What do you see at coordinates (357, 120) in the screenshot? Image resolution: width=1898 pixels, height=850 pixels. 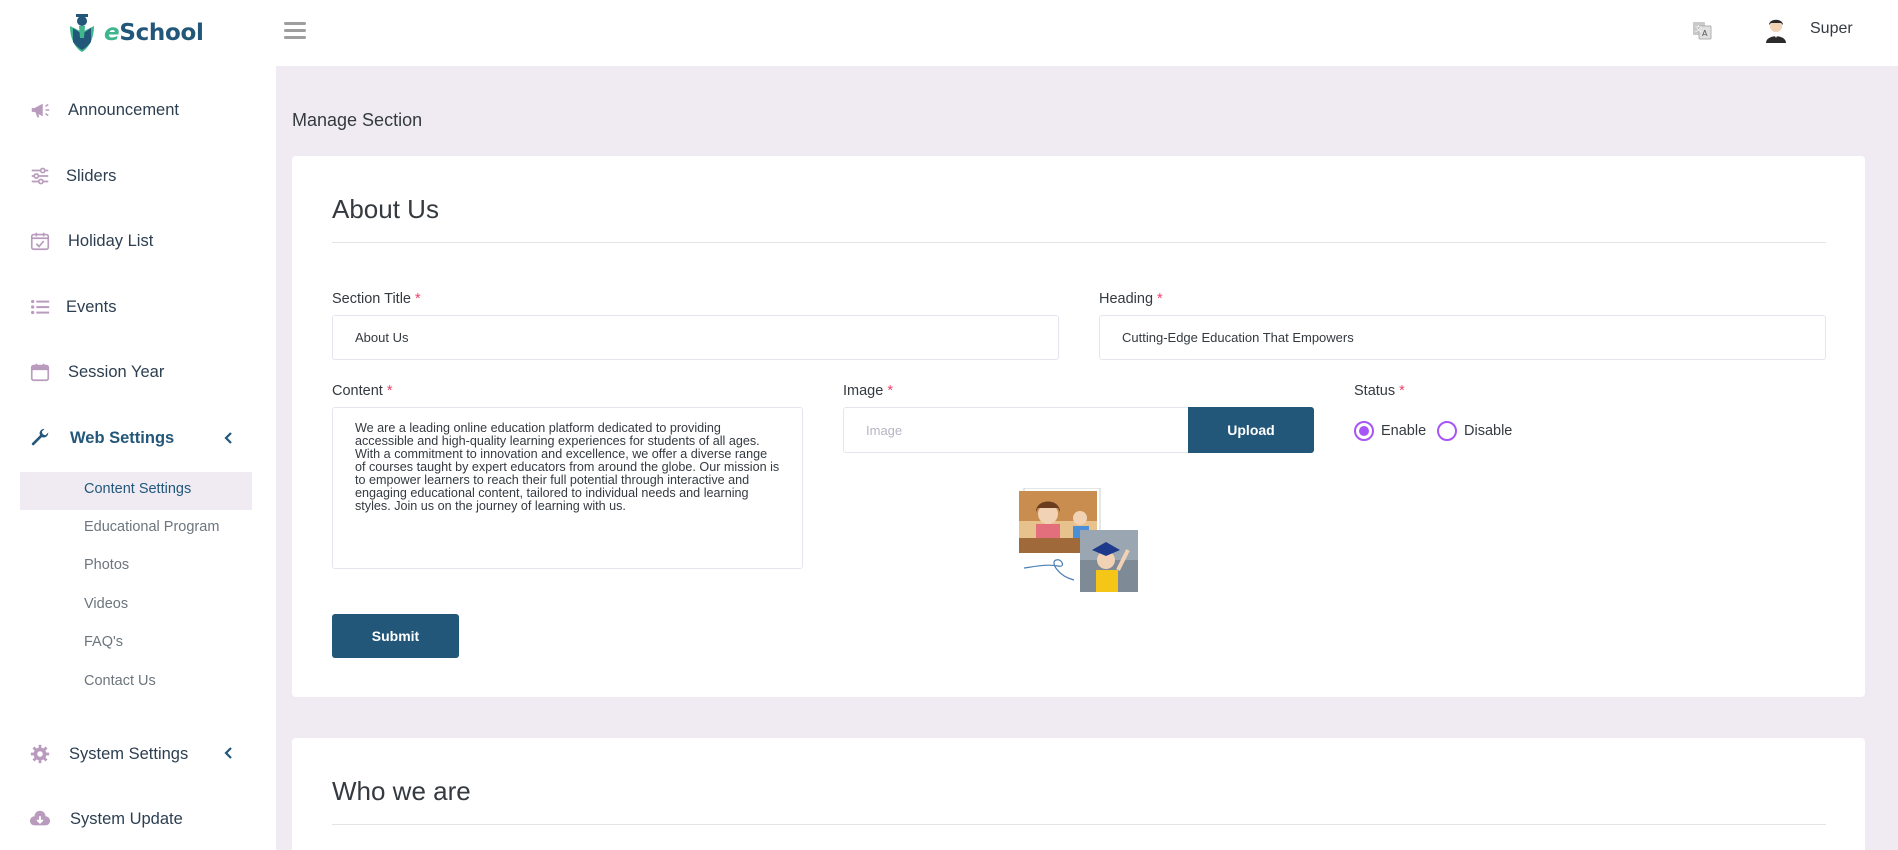 I see `page-title: Manage Section` at bounding box center [357, 120].